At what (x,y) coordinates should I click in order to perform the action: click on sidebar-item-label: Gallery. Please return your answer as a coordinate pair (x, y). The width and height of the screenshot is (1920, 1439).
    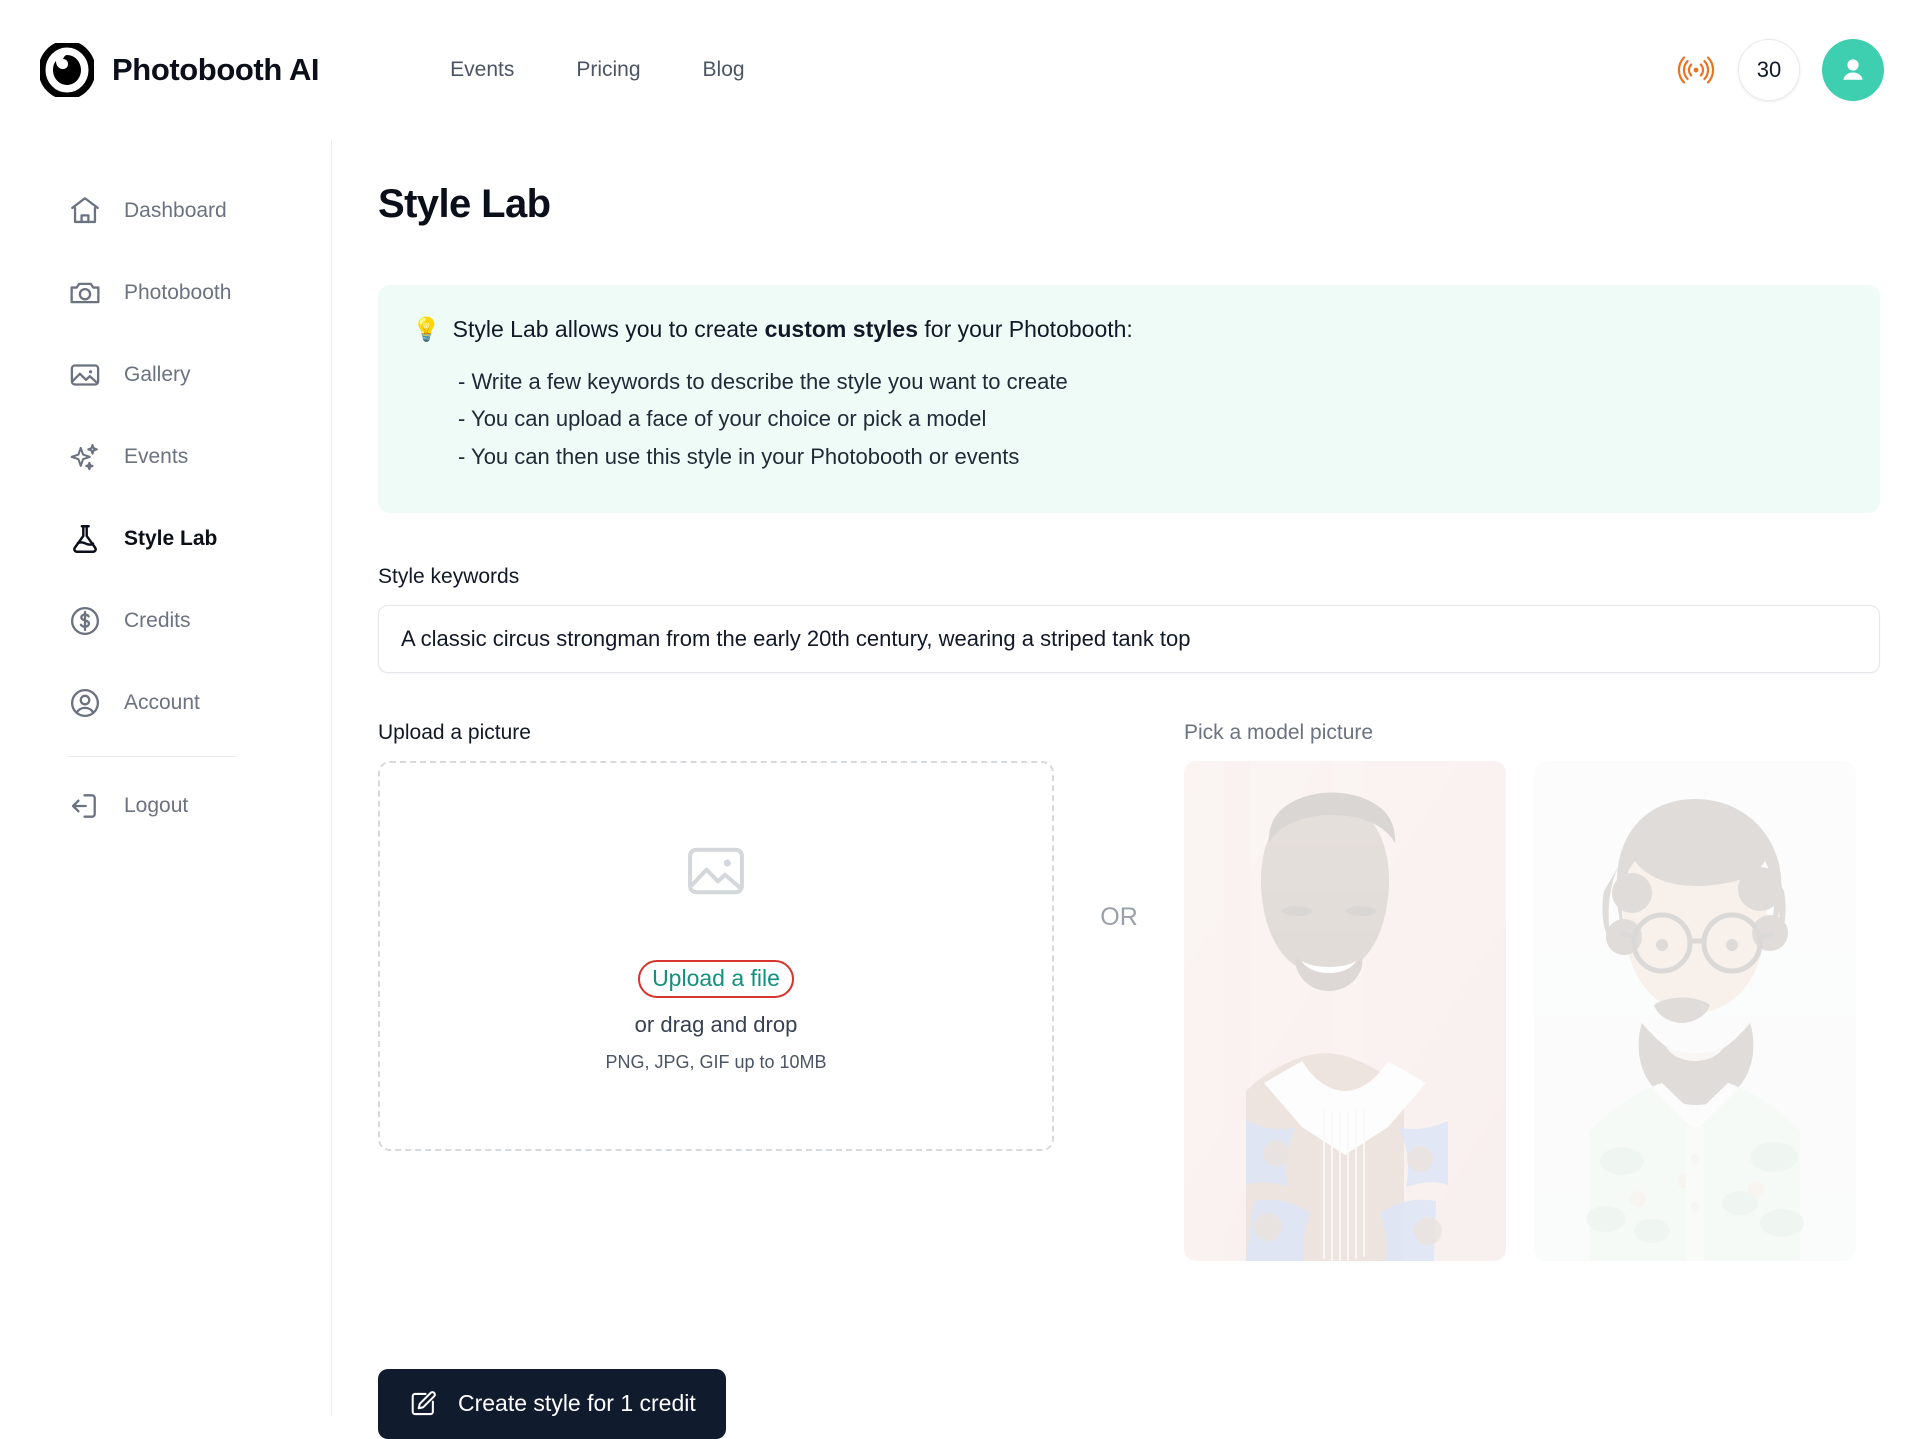
    Looking at the image, I should click on (157, 374).